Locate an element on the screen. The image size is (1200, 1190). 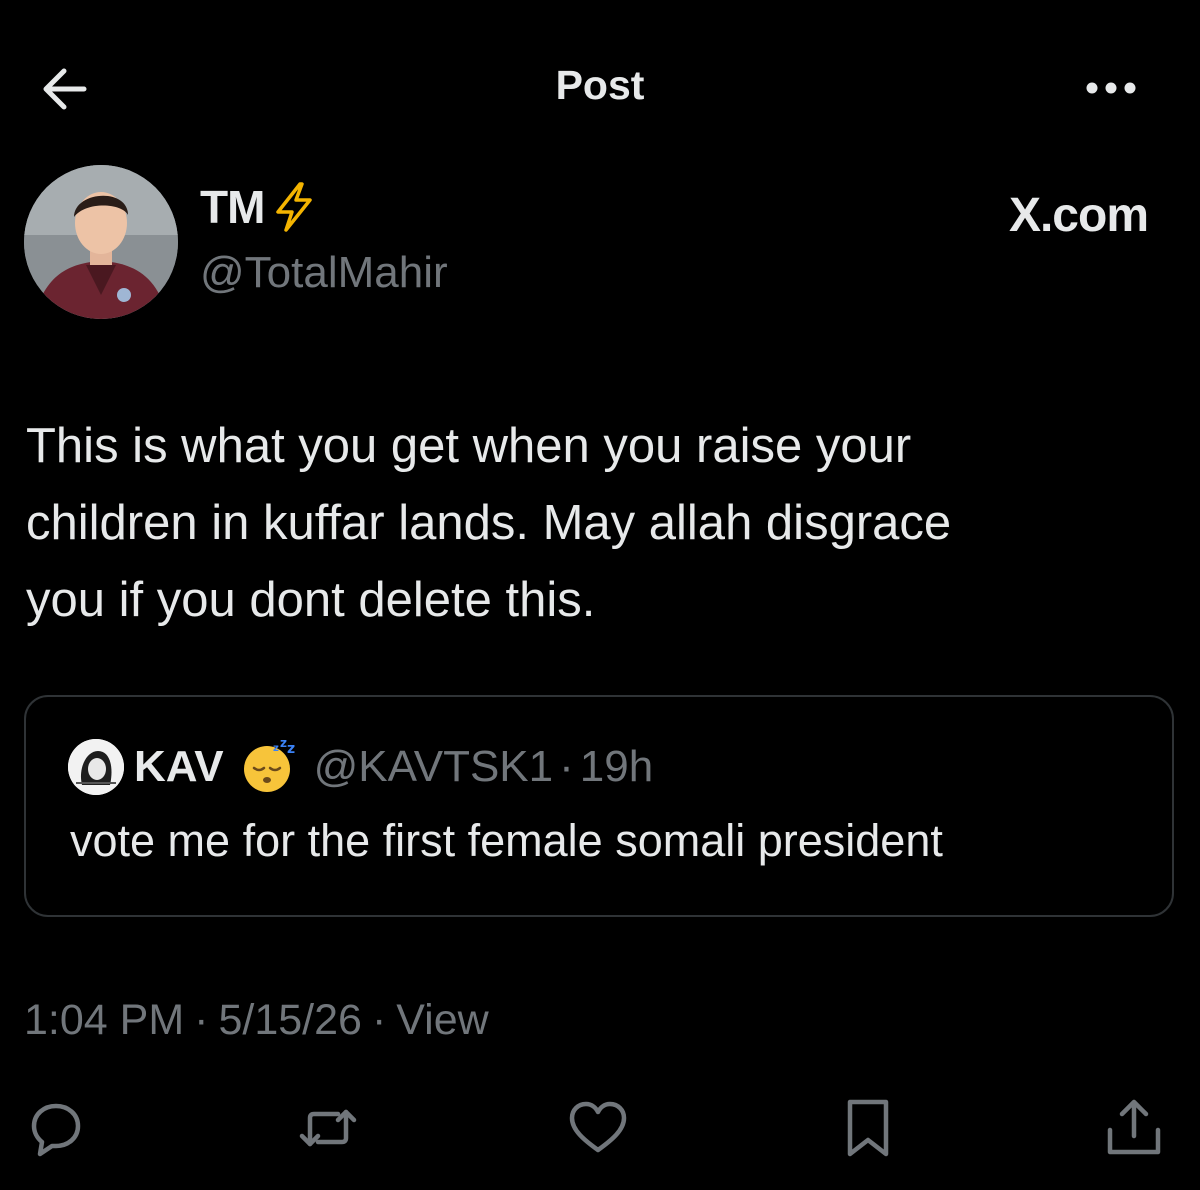
author-name: TM is located at coordinates (232, 207).